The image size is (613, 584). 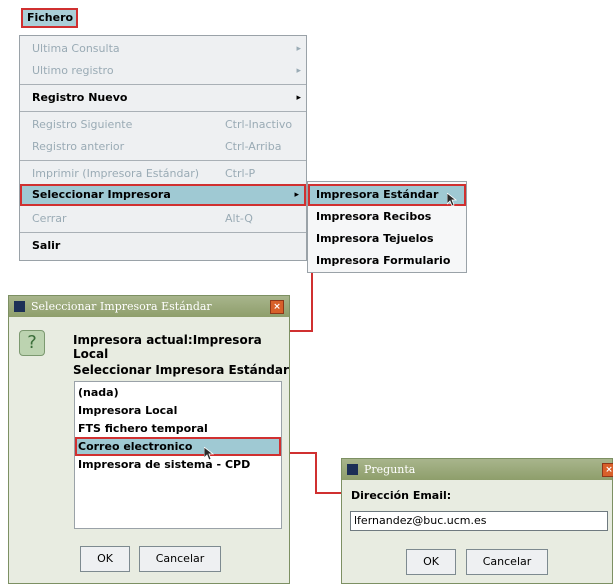 I want to click on list-item-selected: Correo electronico, so click(x=178, y=446).